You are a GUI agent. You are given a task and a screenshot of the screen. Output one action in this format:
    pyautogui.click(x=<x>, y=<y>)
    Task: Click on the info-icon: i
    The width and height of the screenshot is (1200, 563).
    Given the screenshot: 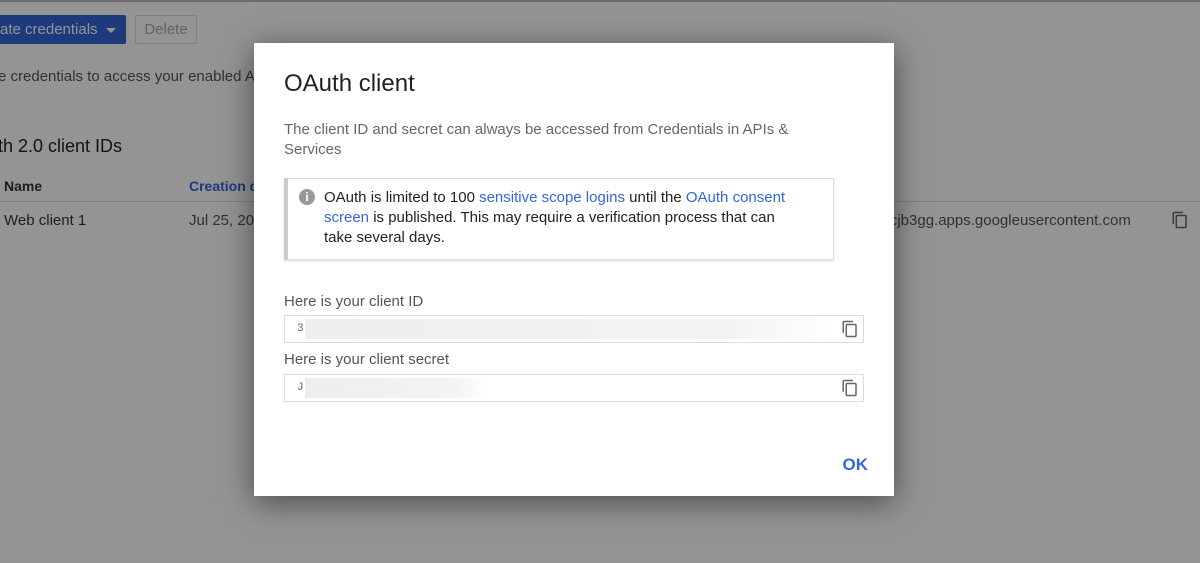 What is the action you would take?
    pyautogui.click(x=307, y=197)
    